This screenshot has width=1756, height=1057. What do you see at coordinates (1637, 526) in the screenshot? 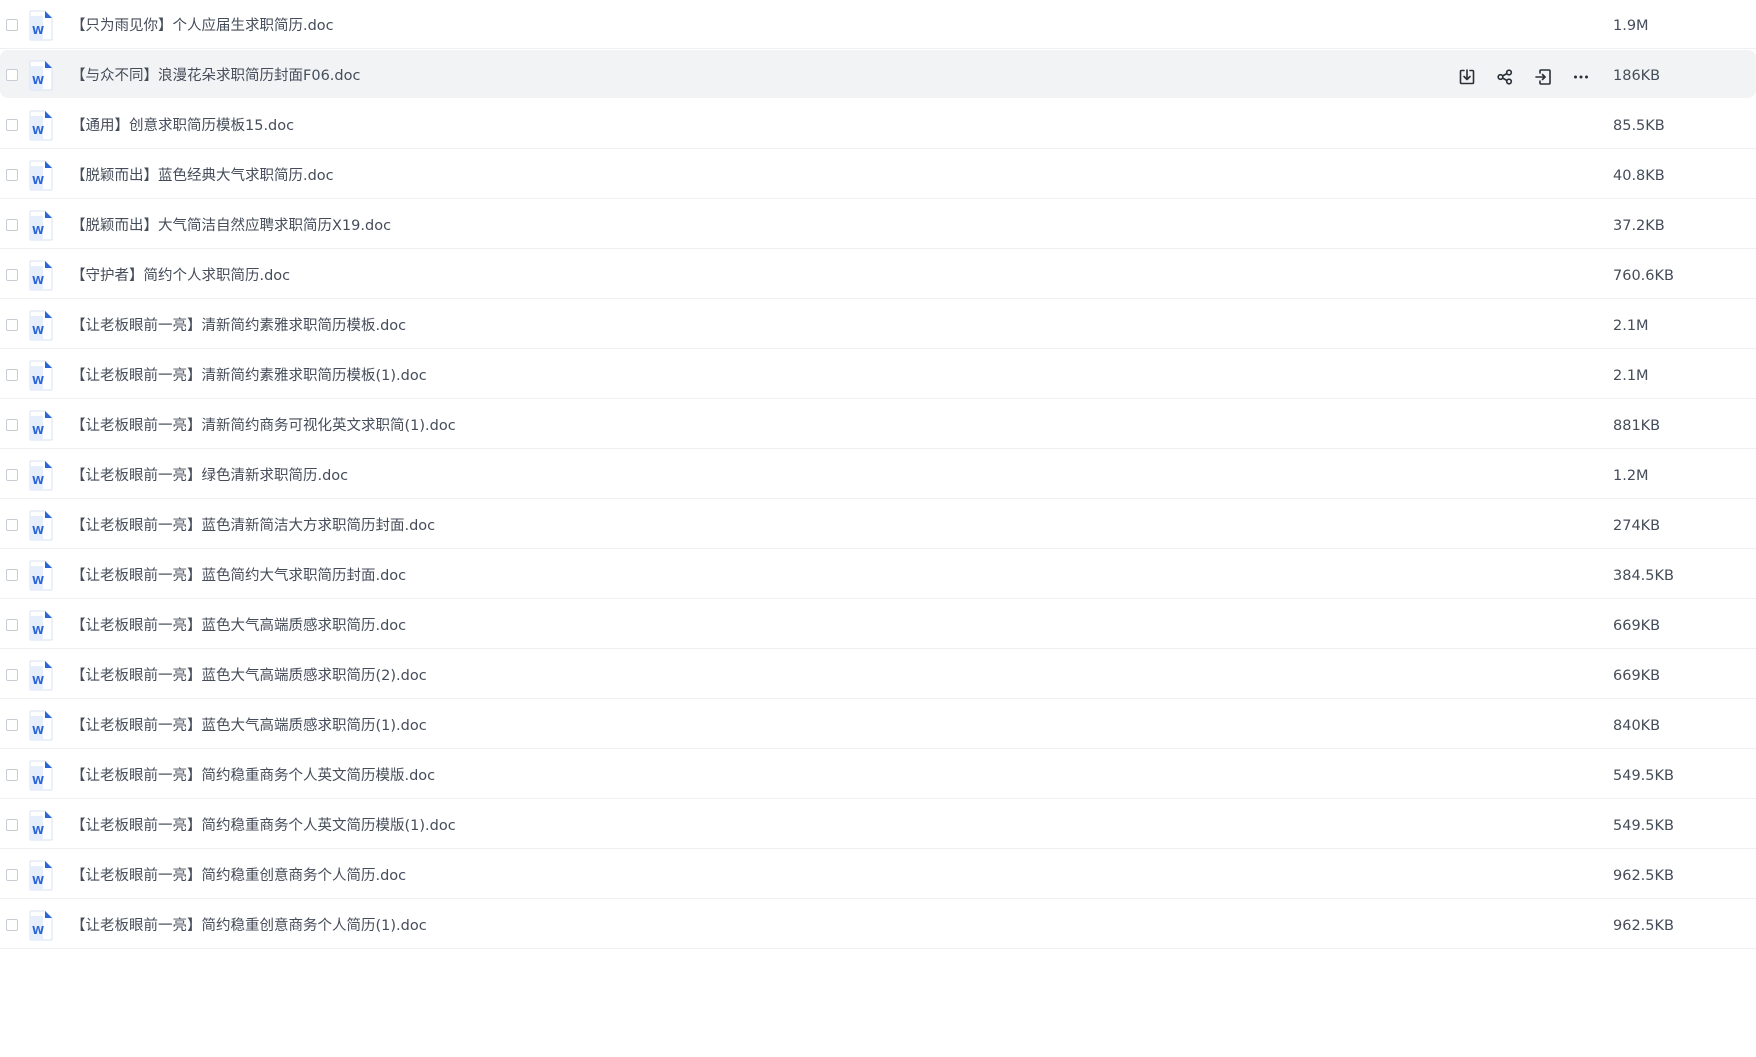
I see `file-size: 274KB` at bounding box center [1637, 526].